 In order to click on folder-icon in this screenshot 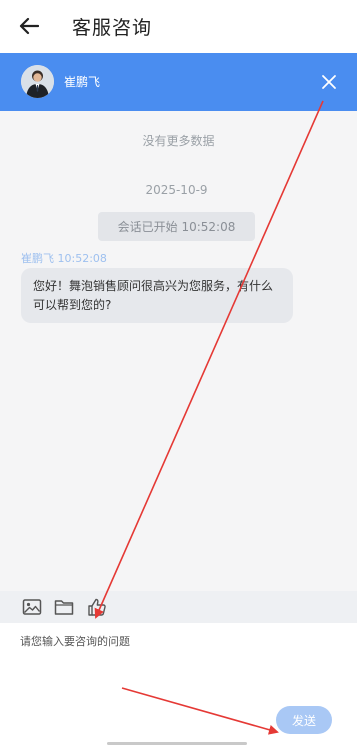, I will do `click(64, 607)`.